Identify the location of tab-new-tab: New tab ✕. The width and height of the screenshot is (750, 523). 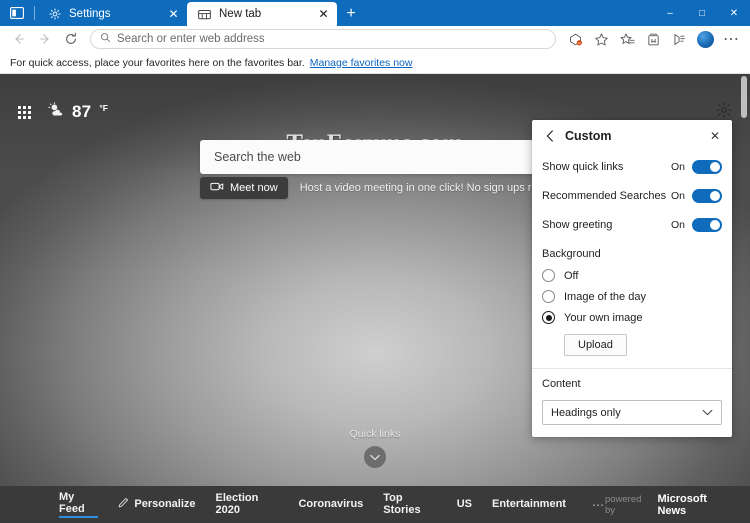
(262, 14).